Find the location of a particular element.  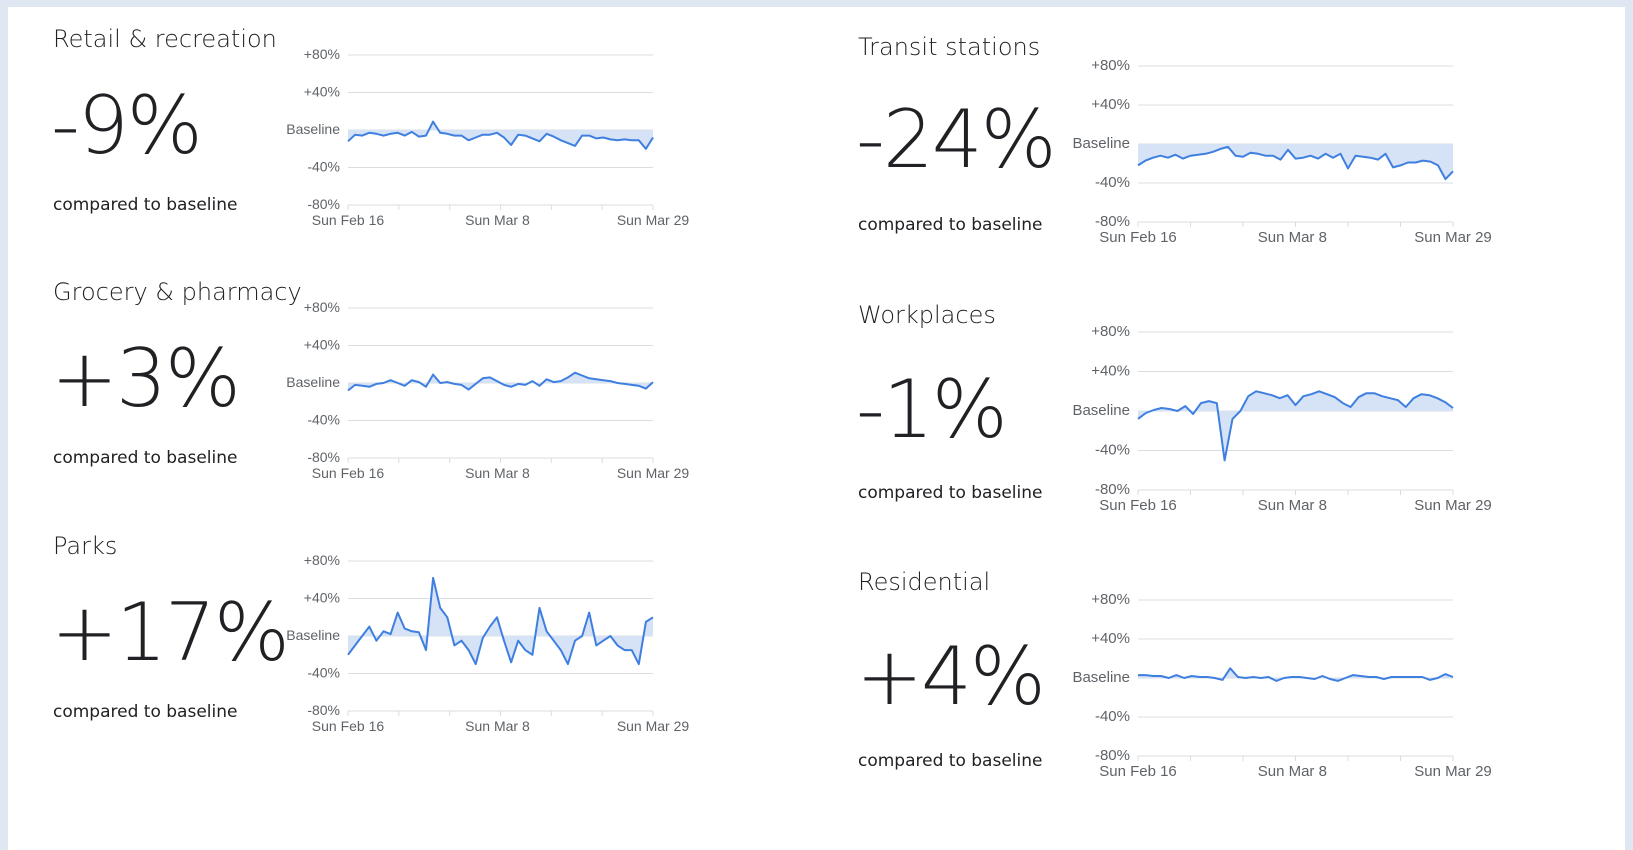

residential-title: Residential is located at coordinates (924, 582).